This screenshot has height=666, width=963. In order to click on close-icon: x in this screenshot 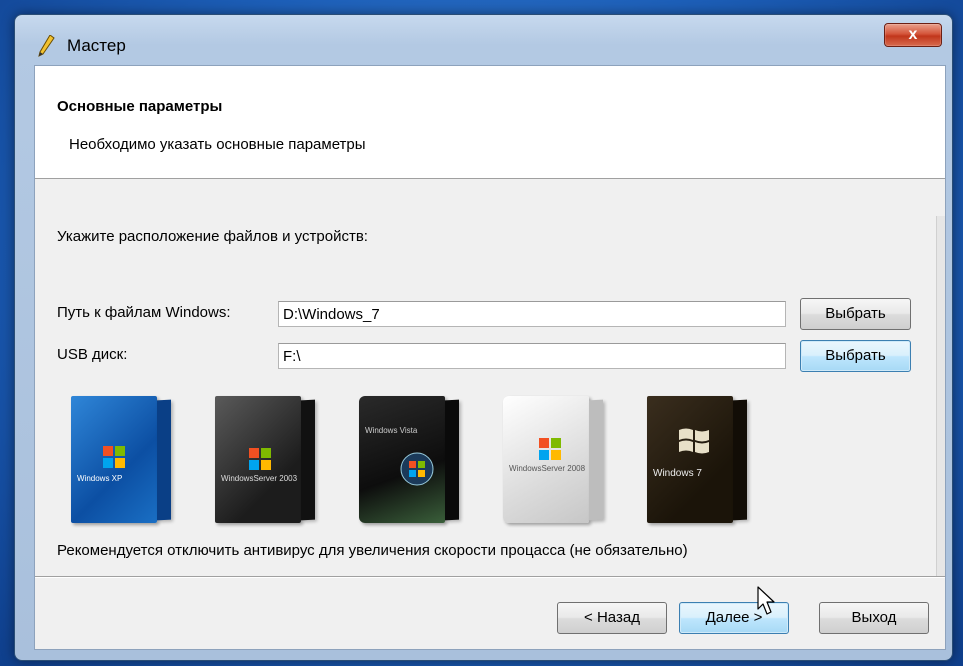, I will do `click(913, 34)`.